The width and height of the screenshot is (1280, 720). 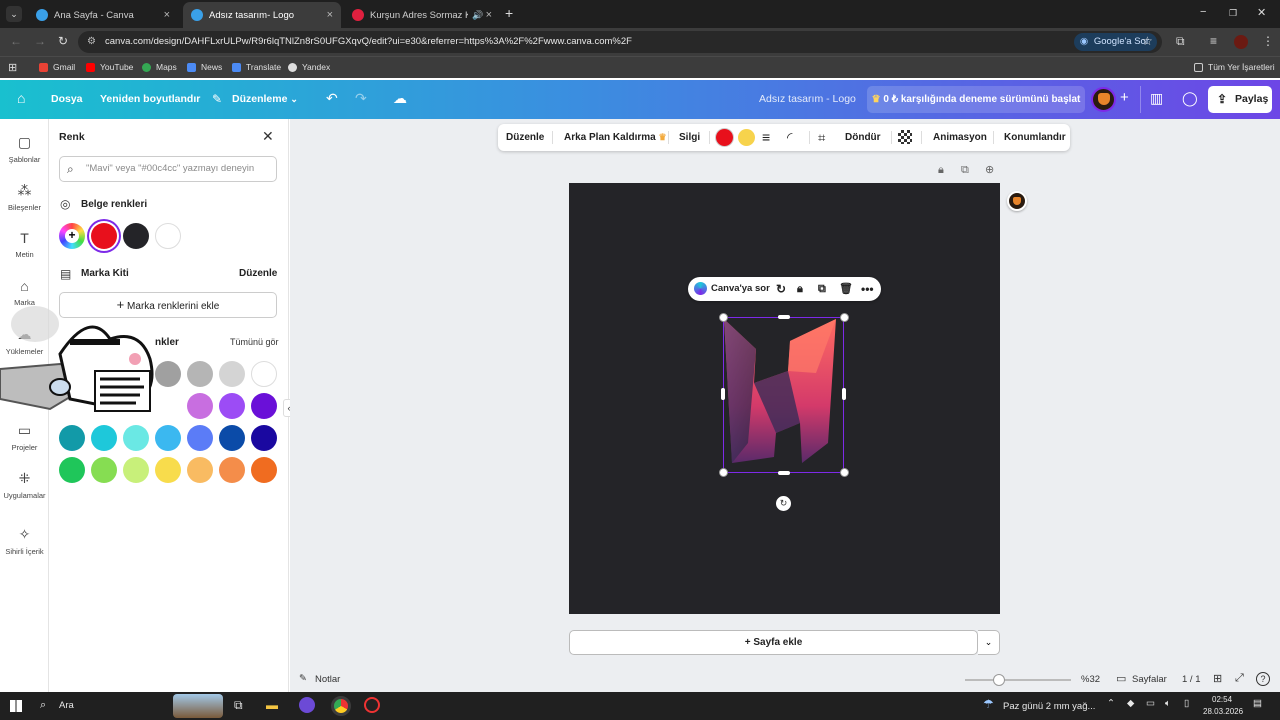 I want to click on color-search-input: ⌕ "Mavi" veya "#00c4cc" yazmayı deneyin, so click(x=168, y=169).